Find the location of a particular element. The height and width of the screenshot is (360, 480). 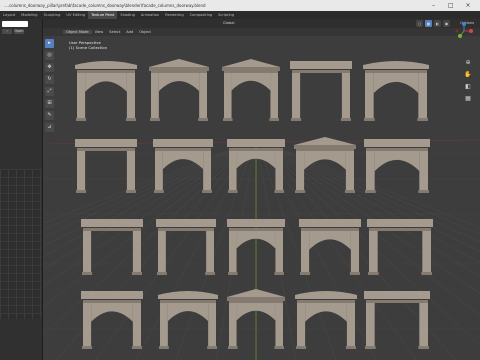

menu-add: Add is located at coordinates (129, 32).